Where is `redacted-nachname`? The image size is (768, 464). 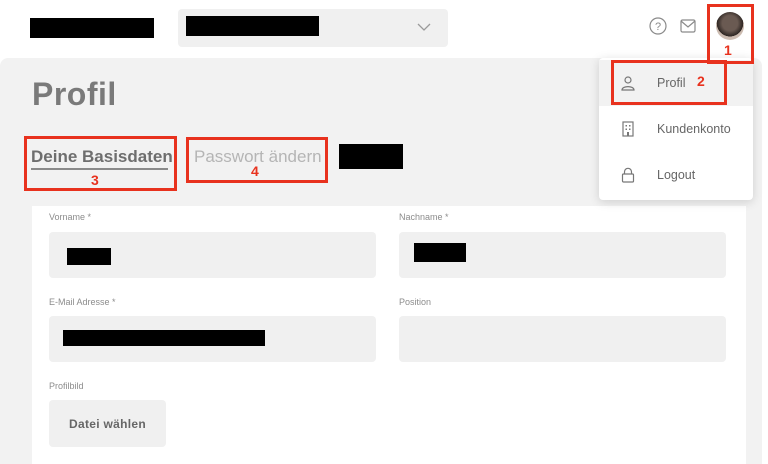
redacted-nachname is located at coordinates (440, 252).